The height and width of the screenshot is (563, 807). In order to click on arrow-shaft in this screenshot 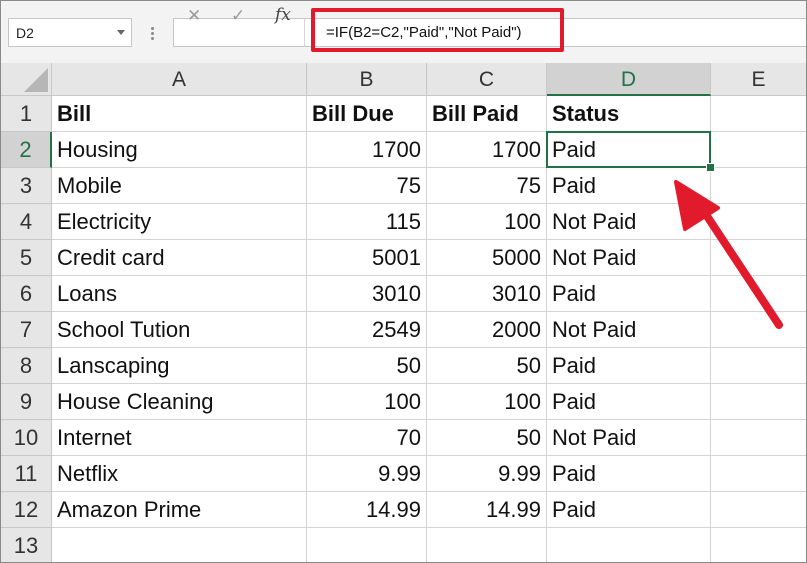, I will do `click(739, 264)`.